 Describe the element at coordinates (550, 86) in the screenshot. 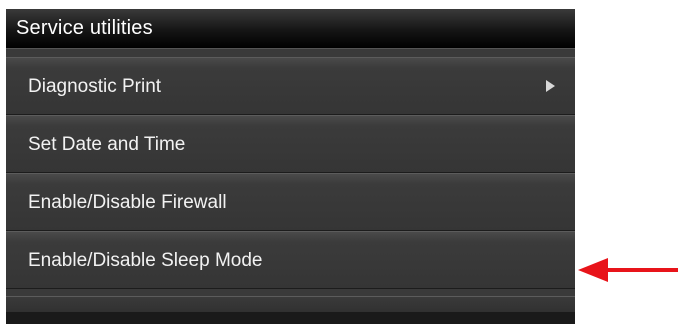

I see `chevron-right-icon` at that location.